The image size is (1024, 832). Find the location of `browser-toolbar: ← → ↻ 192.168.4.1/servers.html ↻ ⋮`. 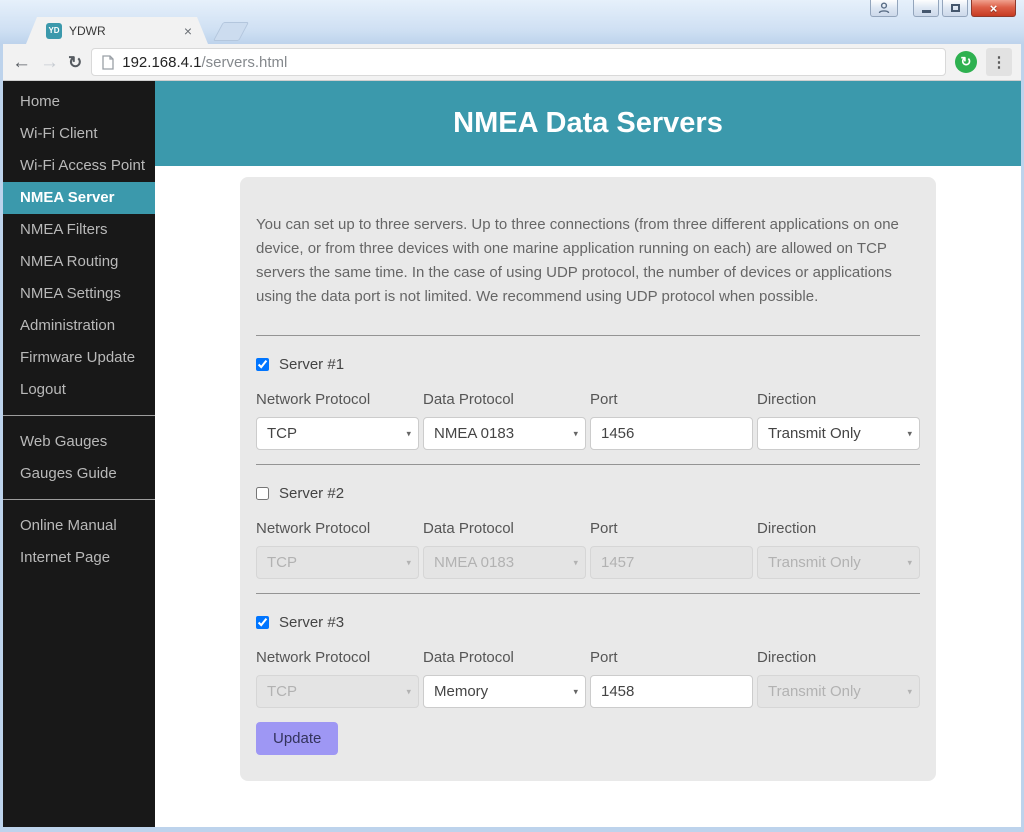

browser-toolbar: ← → ↻ 192.168.4.1/servers.html ↻ ⋮ is located at coordinates (512, 62).